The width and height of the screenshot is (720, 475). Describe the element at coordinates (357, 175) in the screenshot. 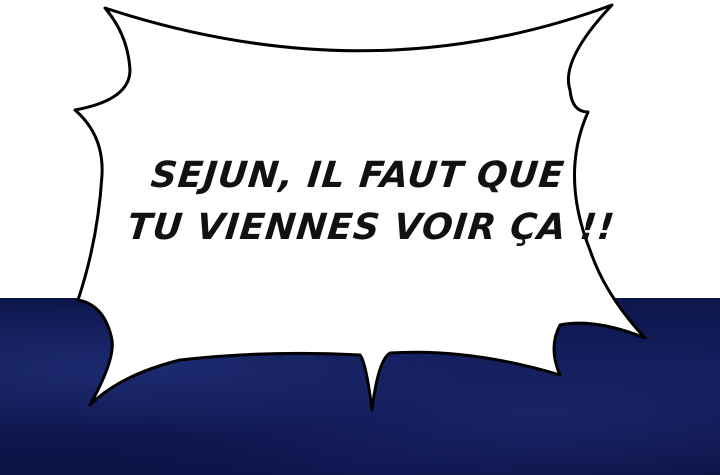

I see `speech-line-1: SEJUN, IL FAUT QUE` at that location.